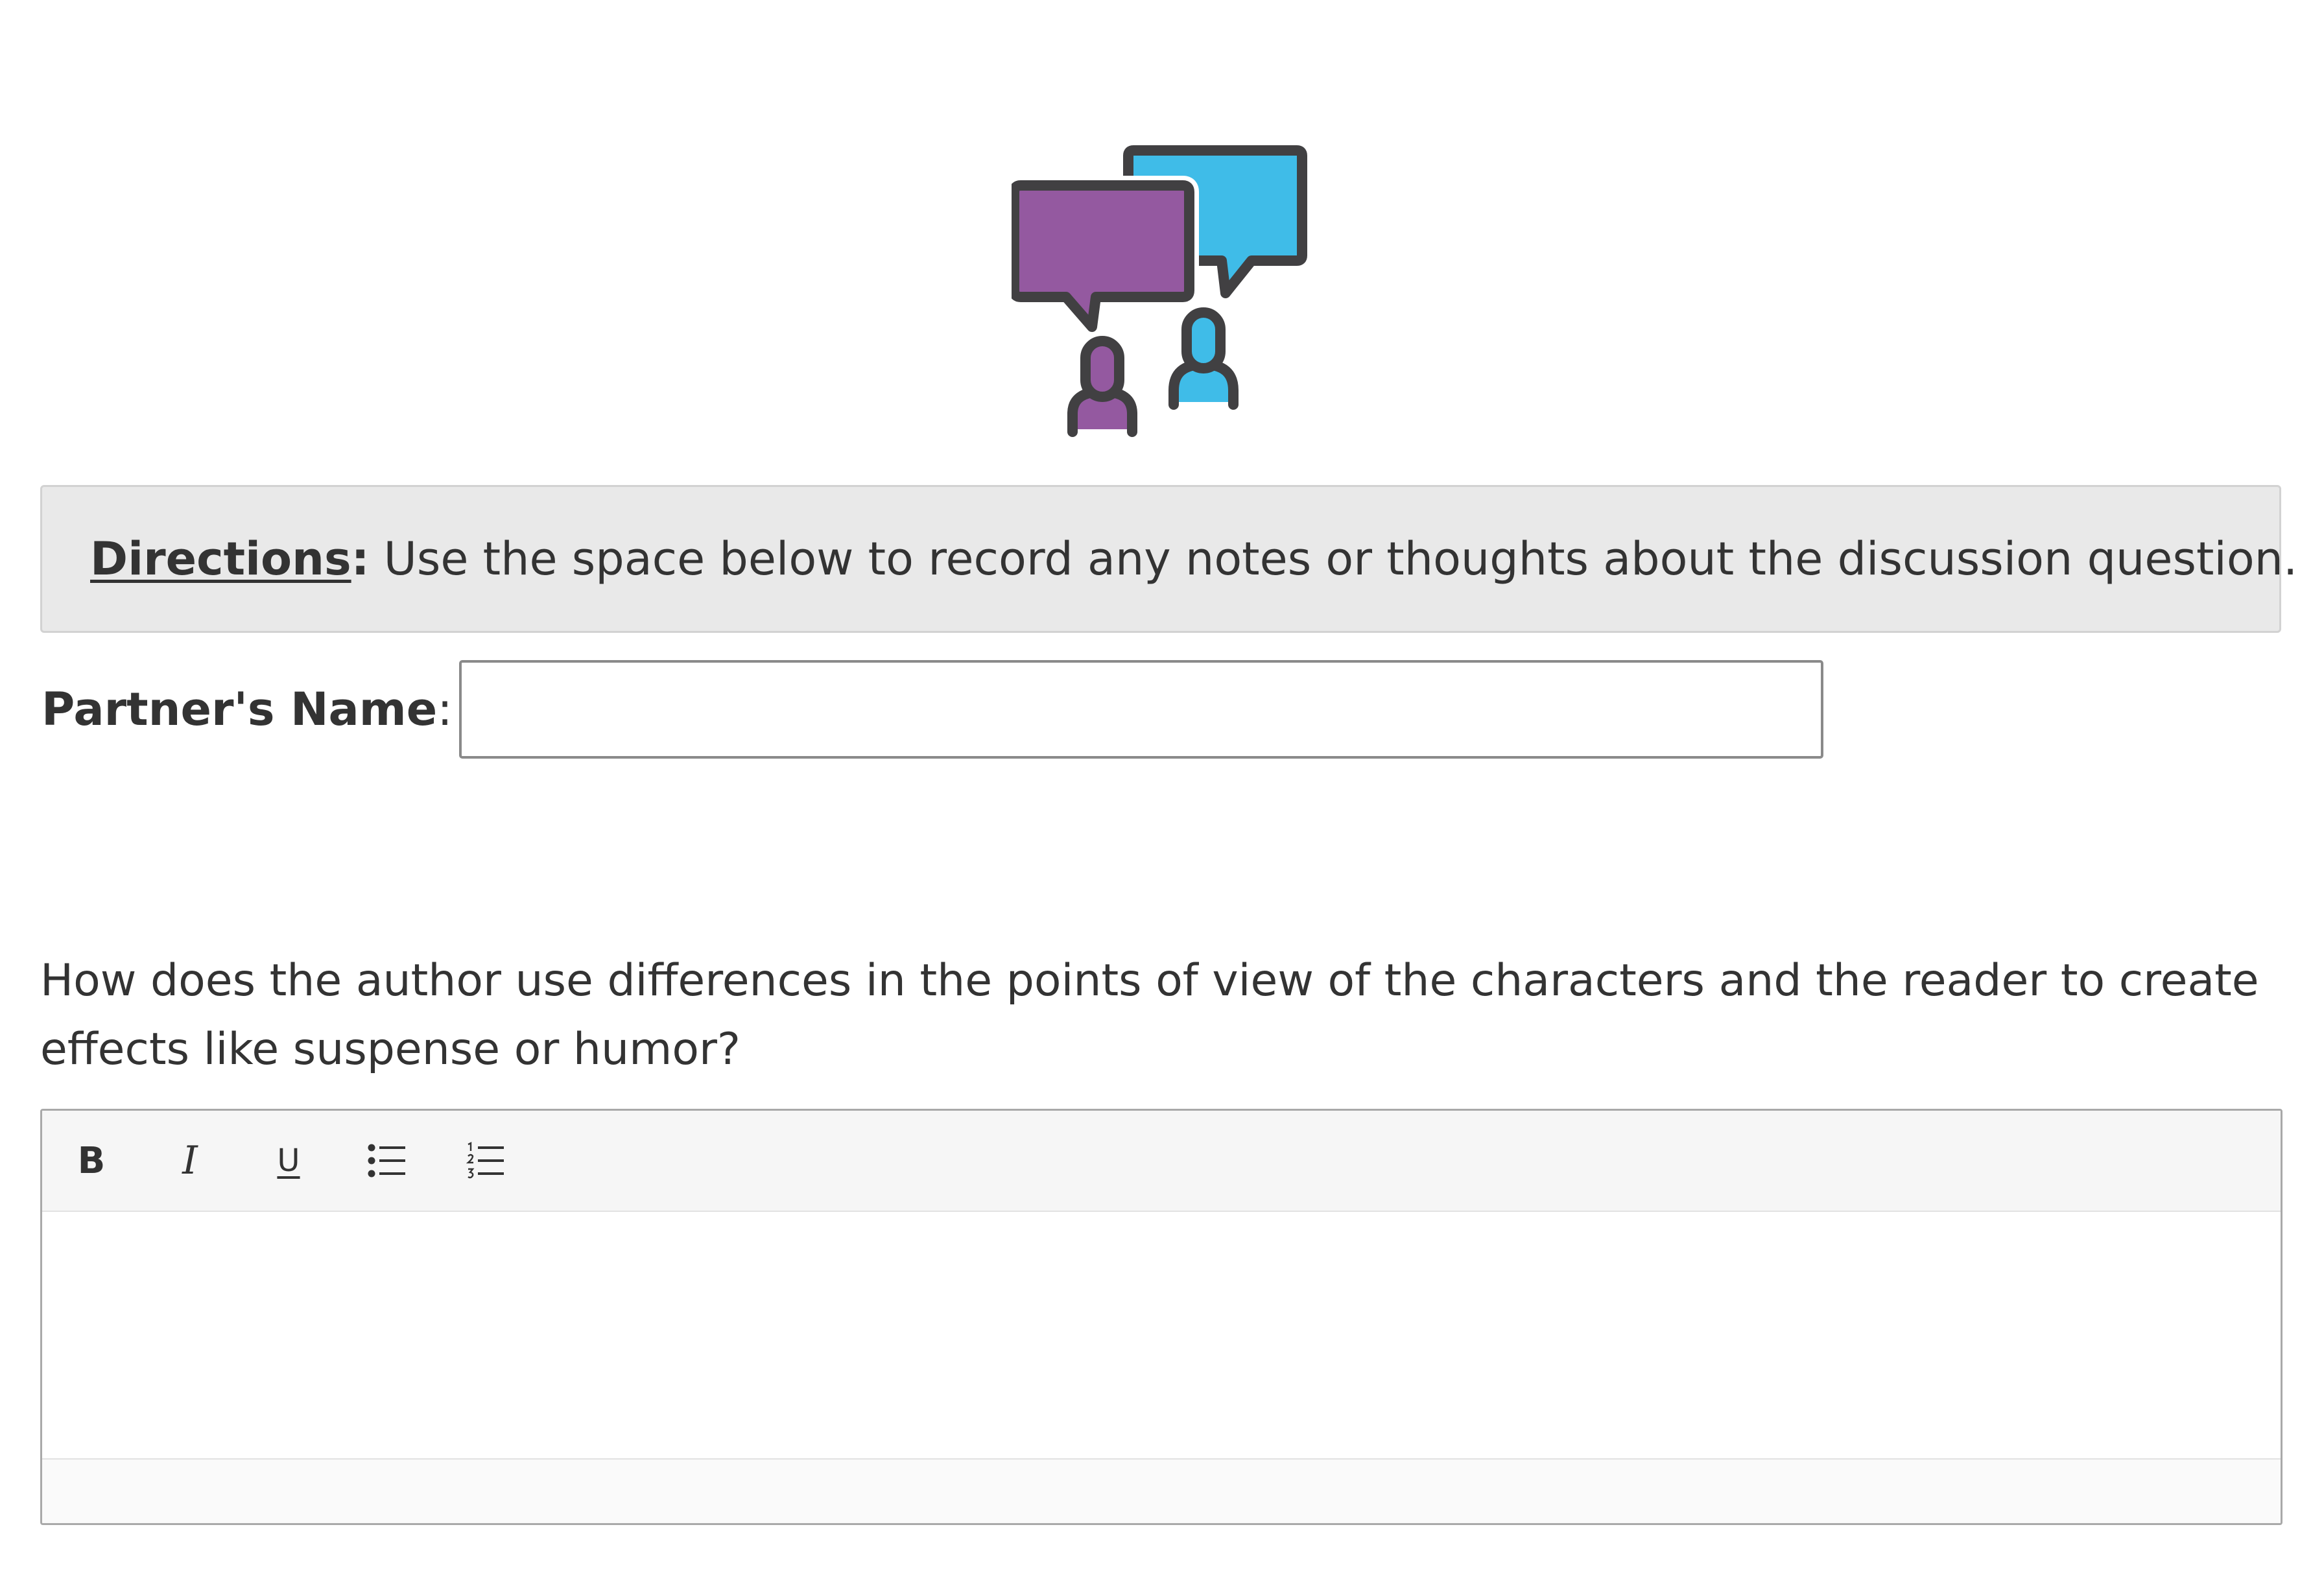 The height and width of the screenshot is (1586, 2324). What do you see at coordinates (1140, 709) in the screenshot?
I see `partner-name-input` at bounding box center [1140, 709].